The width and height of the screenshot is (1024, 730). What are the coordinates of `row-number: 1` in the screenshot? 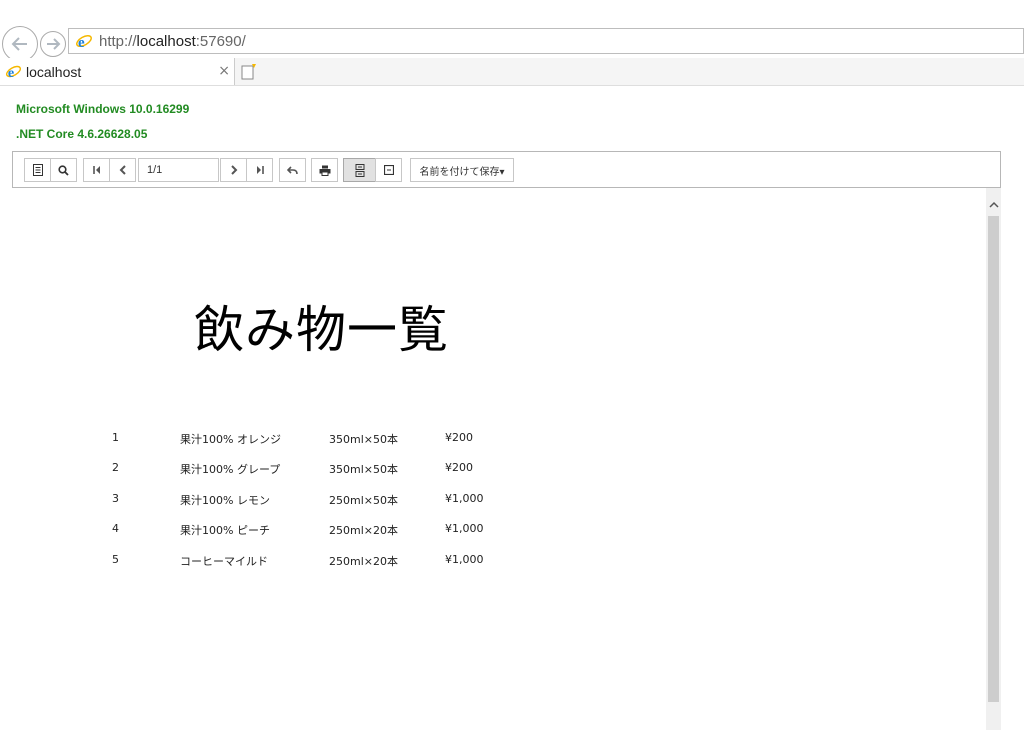 It's located at (115, 437).